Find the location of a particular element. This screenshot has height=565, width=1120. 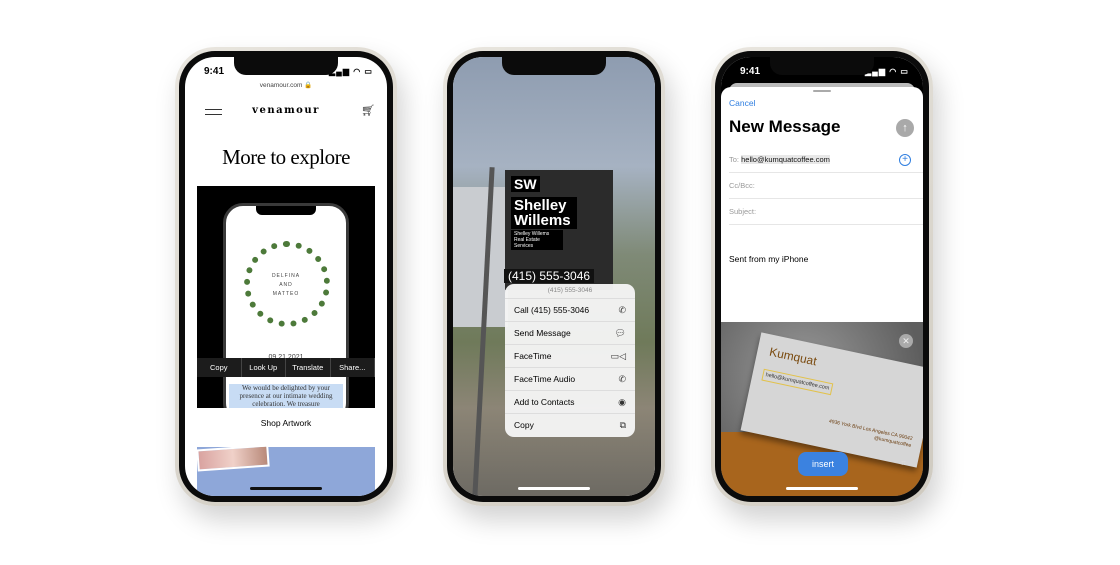

copy-icon: ⧉ is located at coordinates (622, 424).